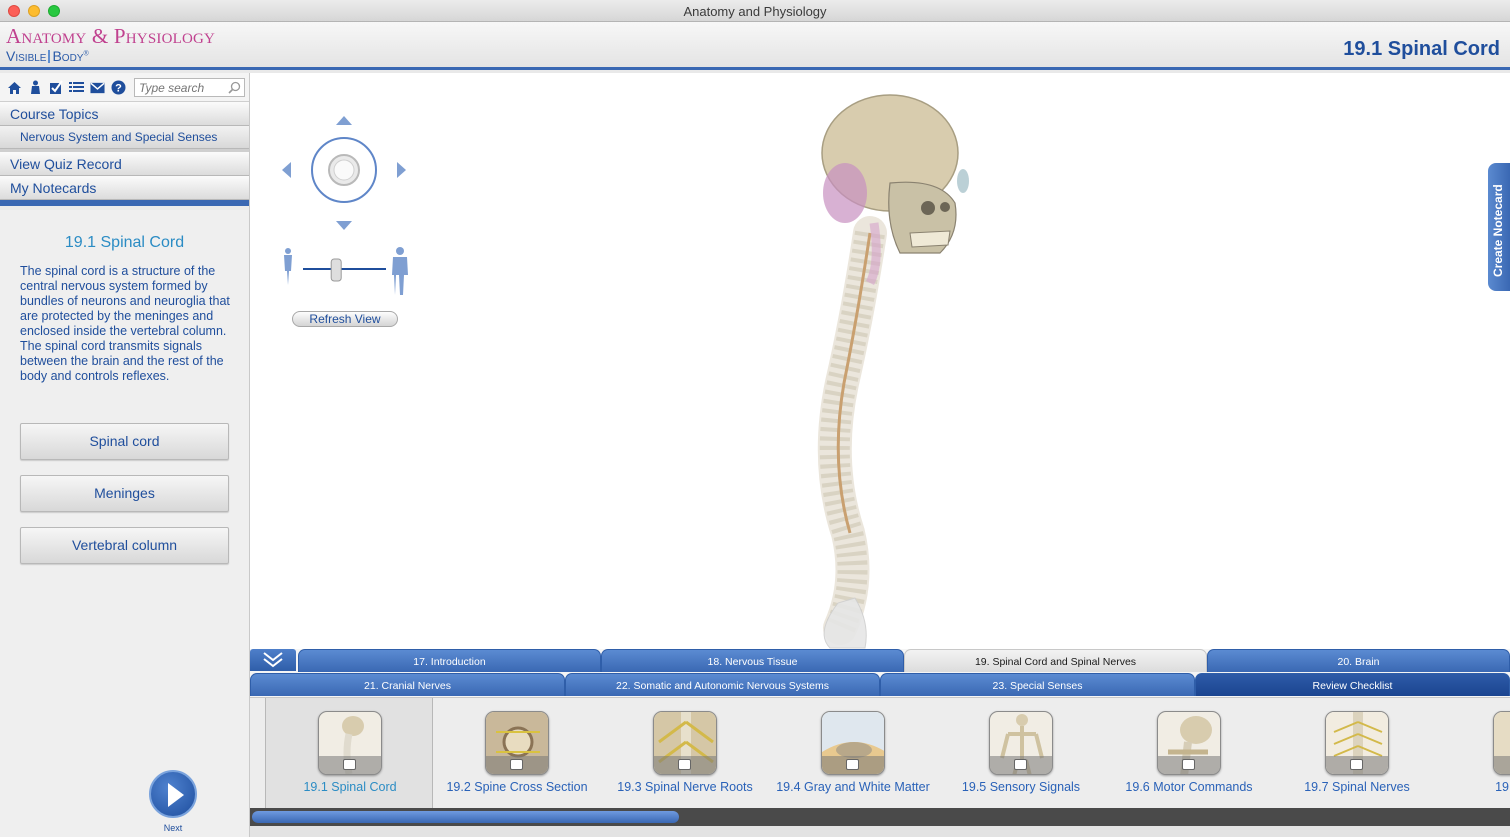  What do you see at coordinates (880, 817) in the screenshot?
I see `thumbnail-scrollbar` at bounding box center [880, 817].